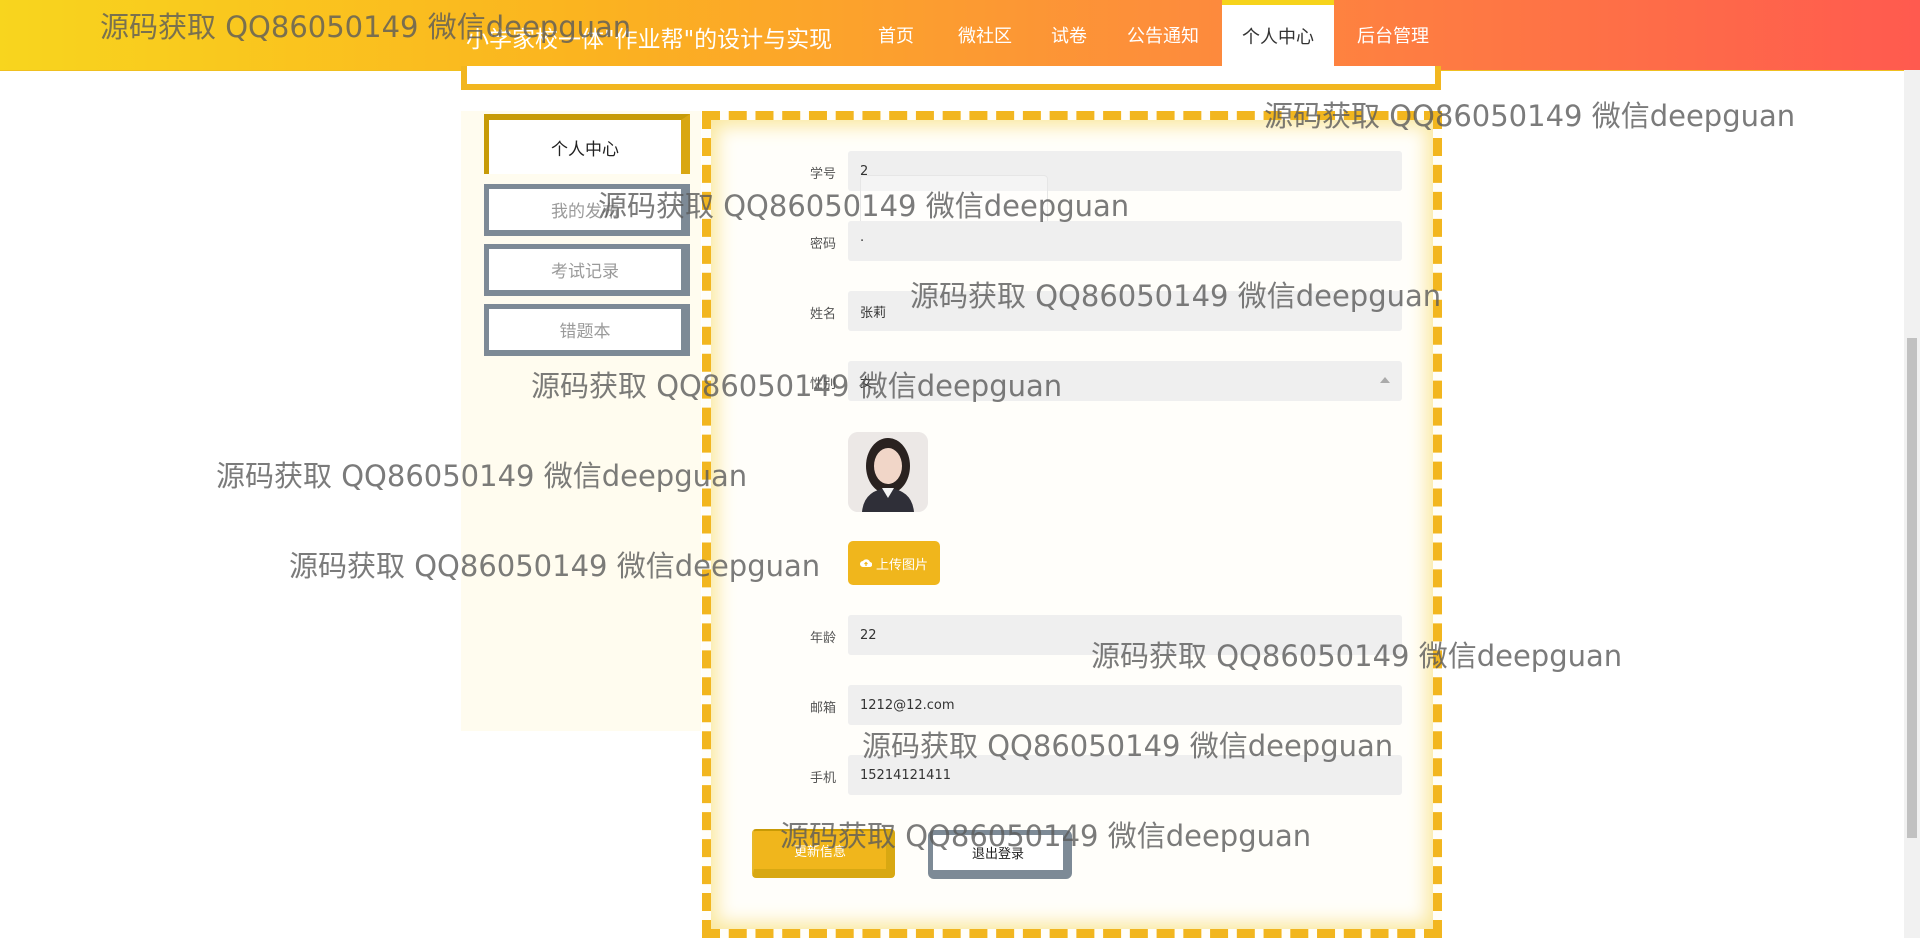 This screenshot has width=1920, height=938. Describe the element at coordinates (822, 244) in the screenshot. I see `password-label: 密码` at that location.